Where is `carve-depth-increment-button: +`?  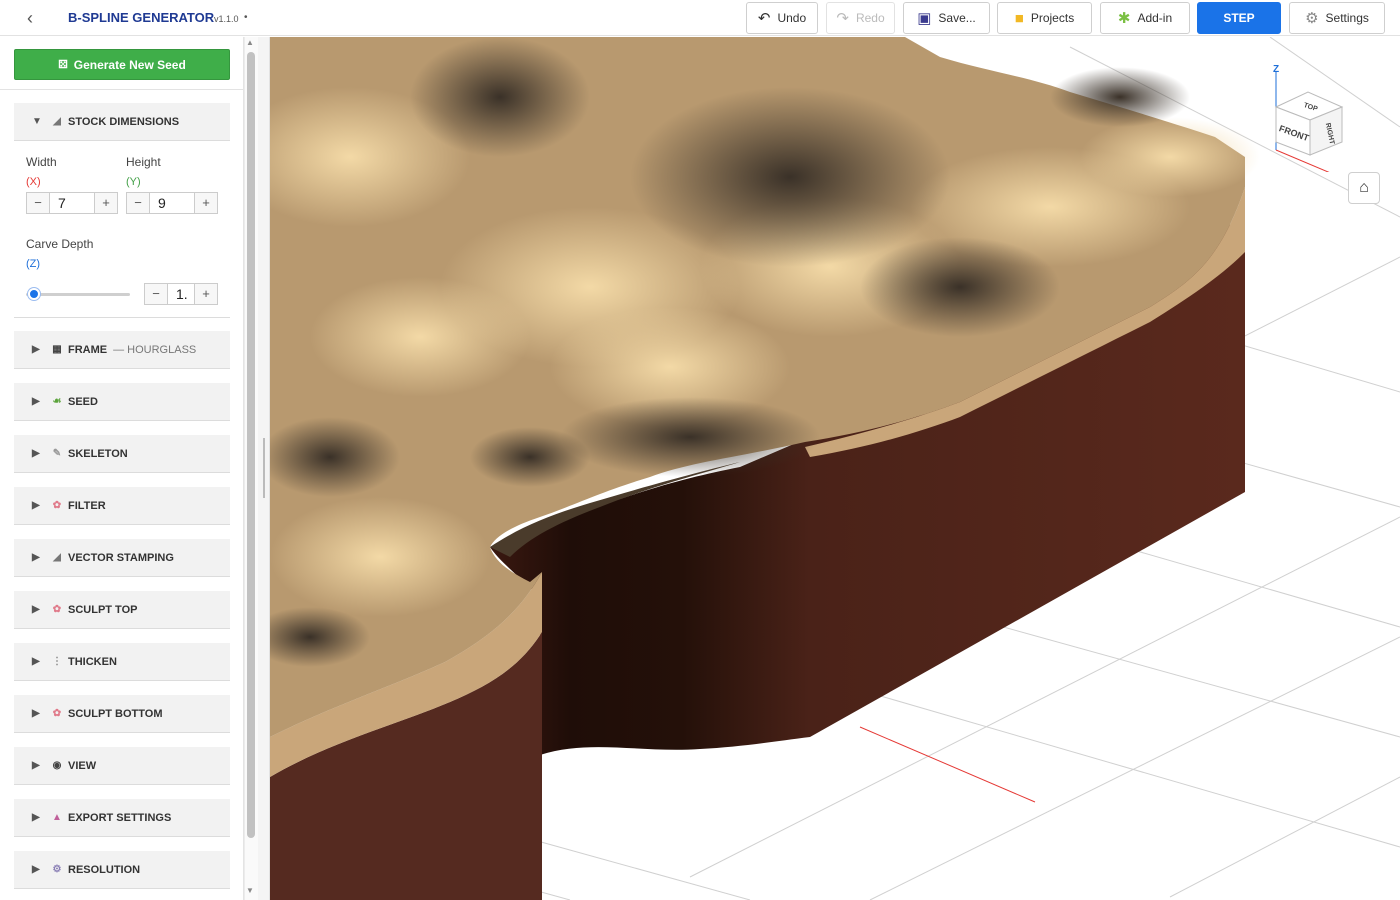 carve-depth-increment-button: + is located at coordinates (206, 294).